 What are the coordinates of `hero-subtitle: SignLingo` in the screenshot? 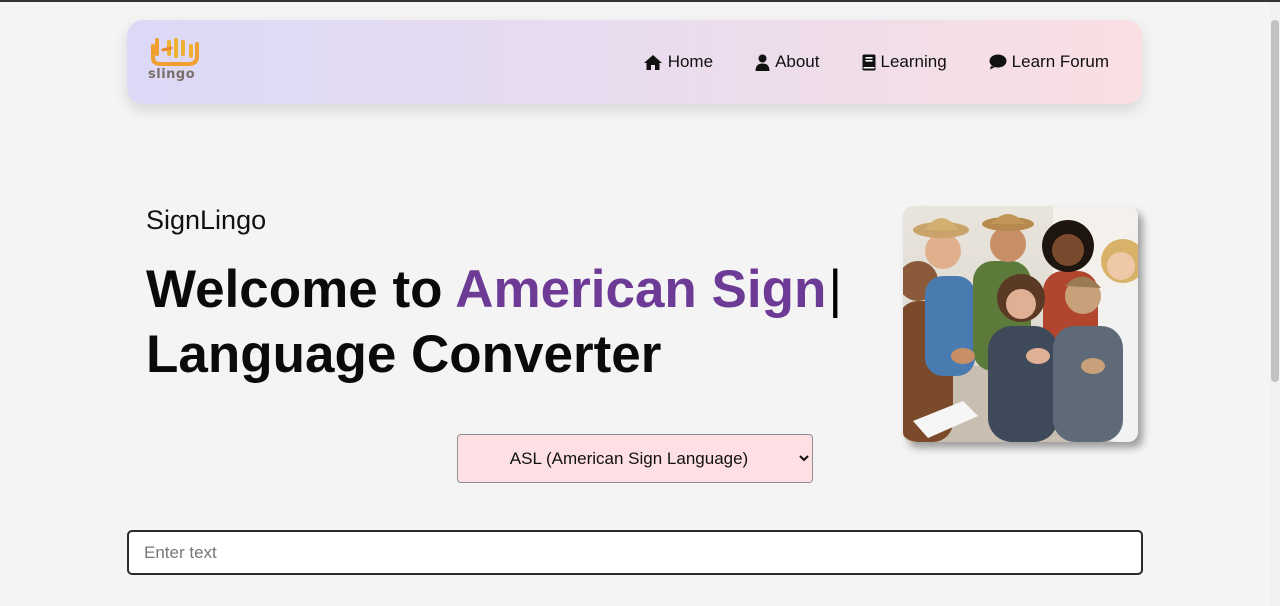 It's located at (206, 220).